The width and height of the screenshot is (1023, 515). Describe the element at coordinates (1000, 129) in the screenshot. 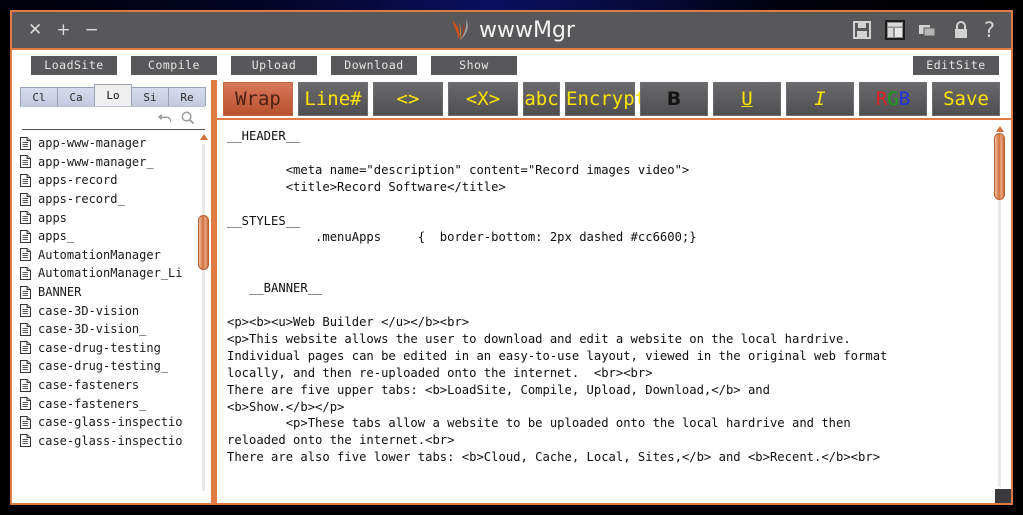

I see `editor-scroll-up-arrow` at that location.